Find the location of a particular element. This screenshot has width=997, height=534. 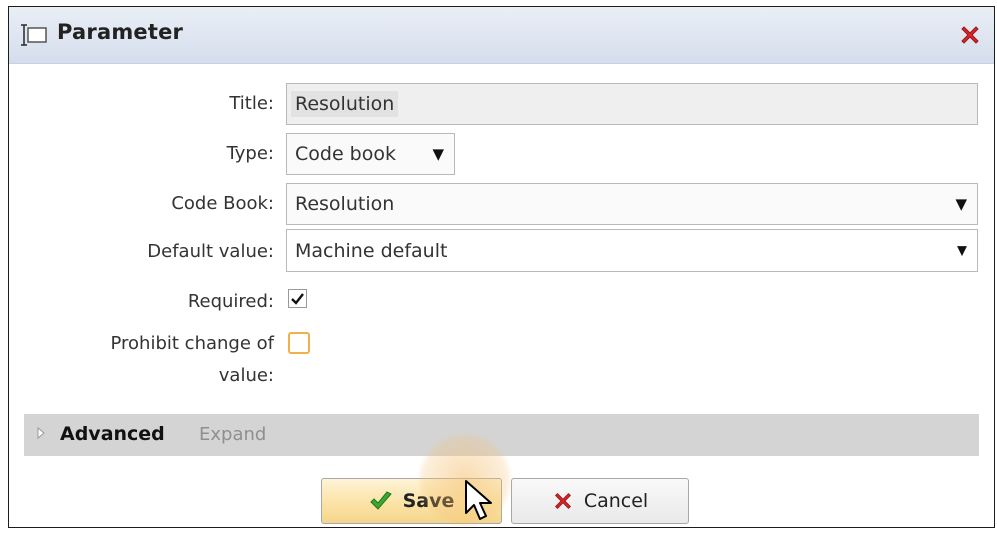

prohibit-change-checkbox is located at coordinates (299, 343).